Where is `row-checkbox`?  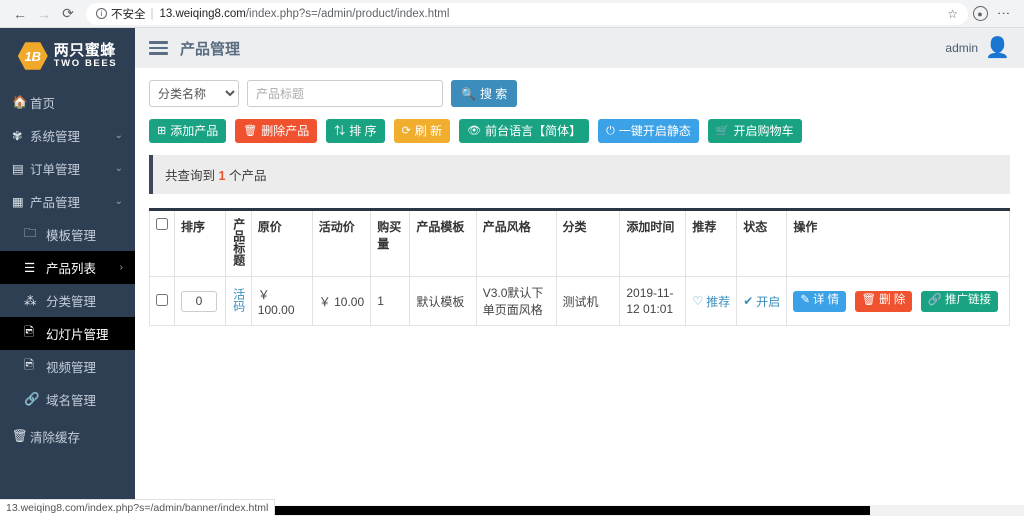 row-checkbox is located at coordinates (162, 299).